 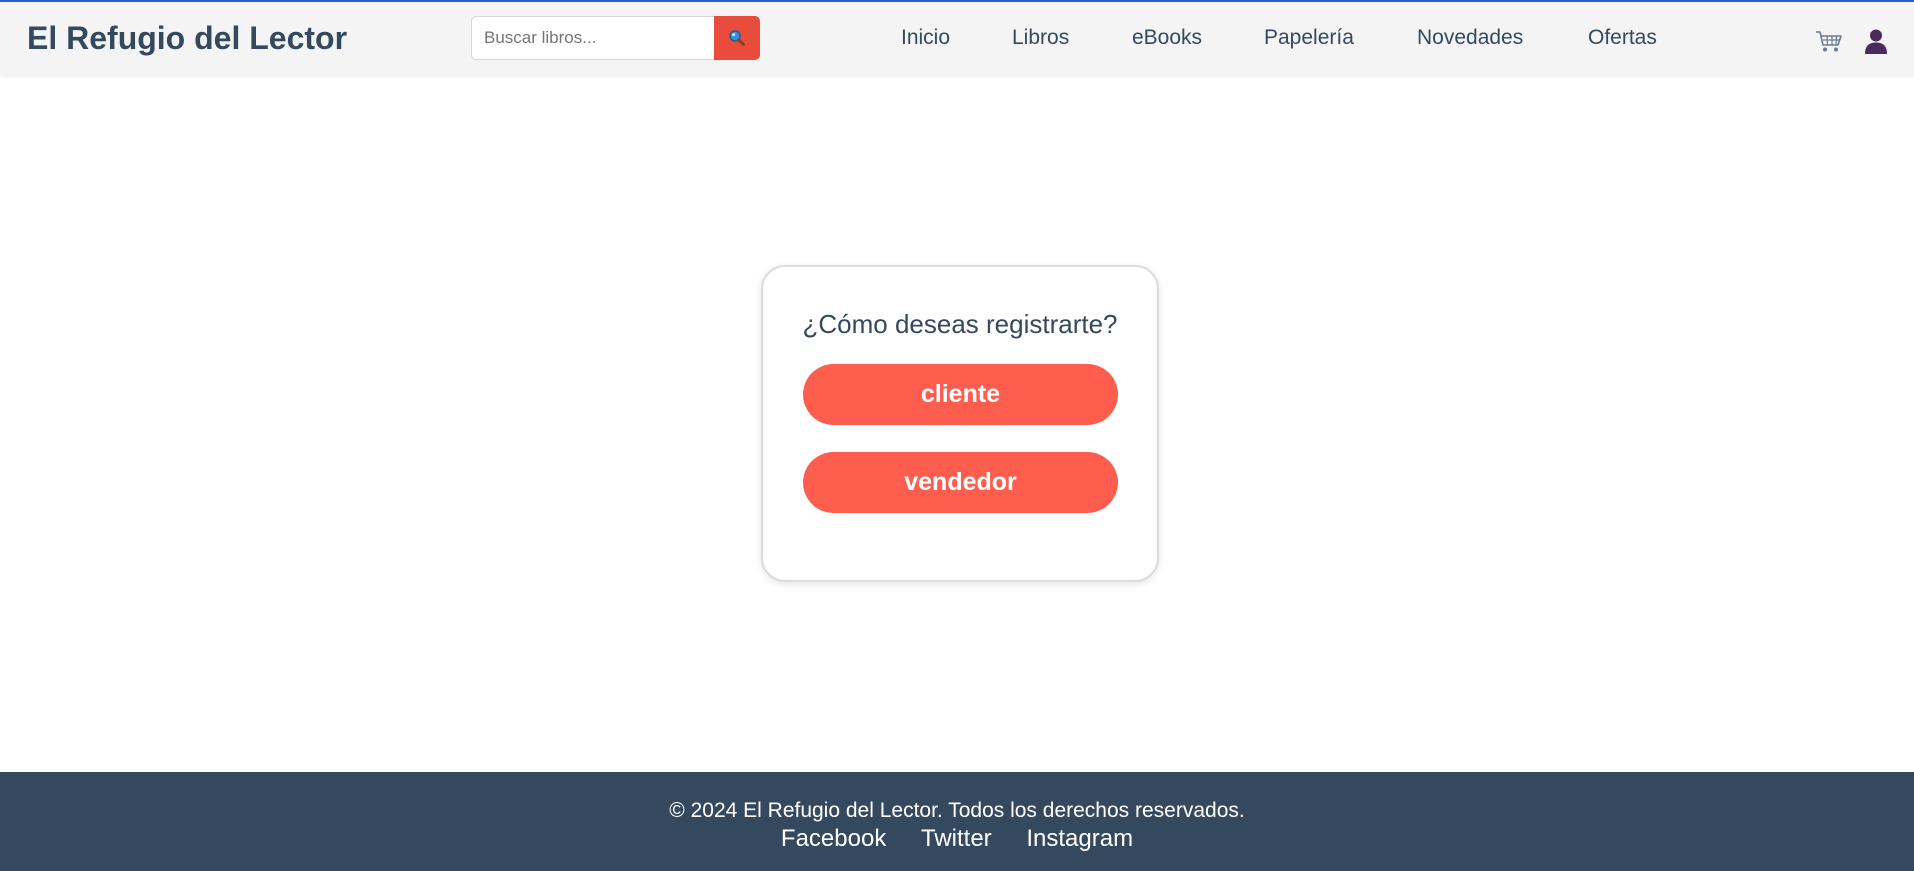 I want to click on register-cliente-button: cliente, so click(x=960, y=394).